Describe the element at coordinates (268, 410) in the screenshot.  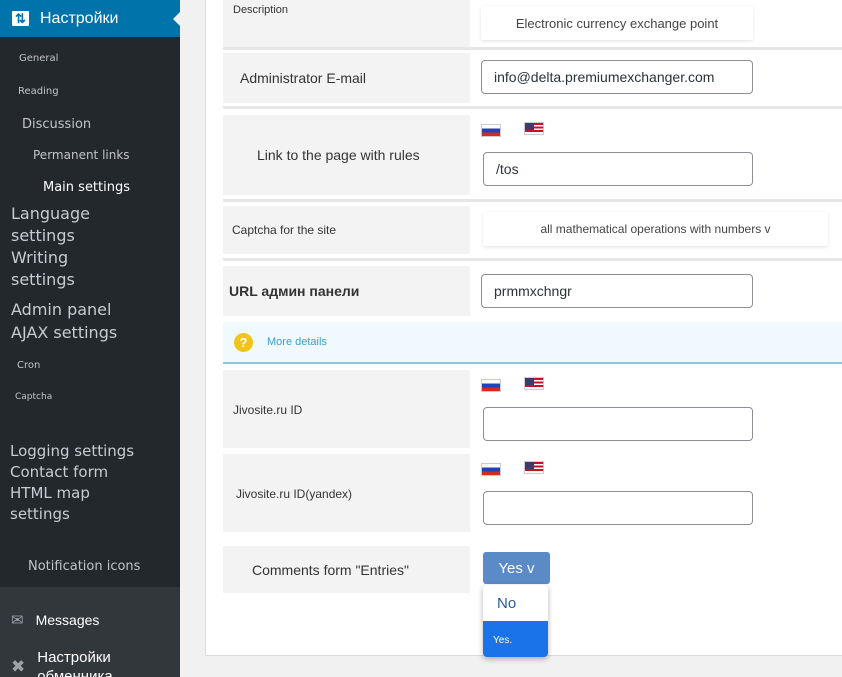
I see `jivosite-label: Jivosite.ru ID` at that location.